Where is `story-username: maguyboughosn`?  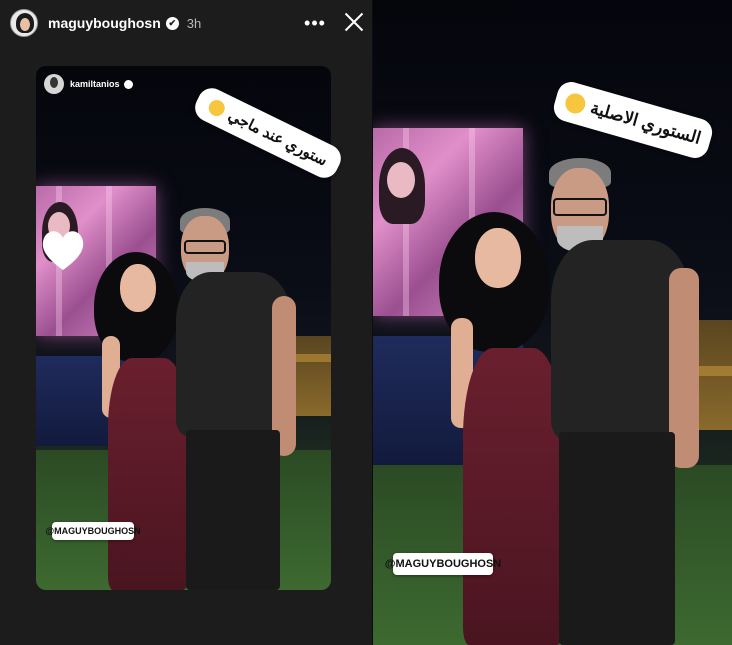 story-username: maguyboughosn is located at coordinates (104, 23).